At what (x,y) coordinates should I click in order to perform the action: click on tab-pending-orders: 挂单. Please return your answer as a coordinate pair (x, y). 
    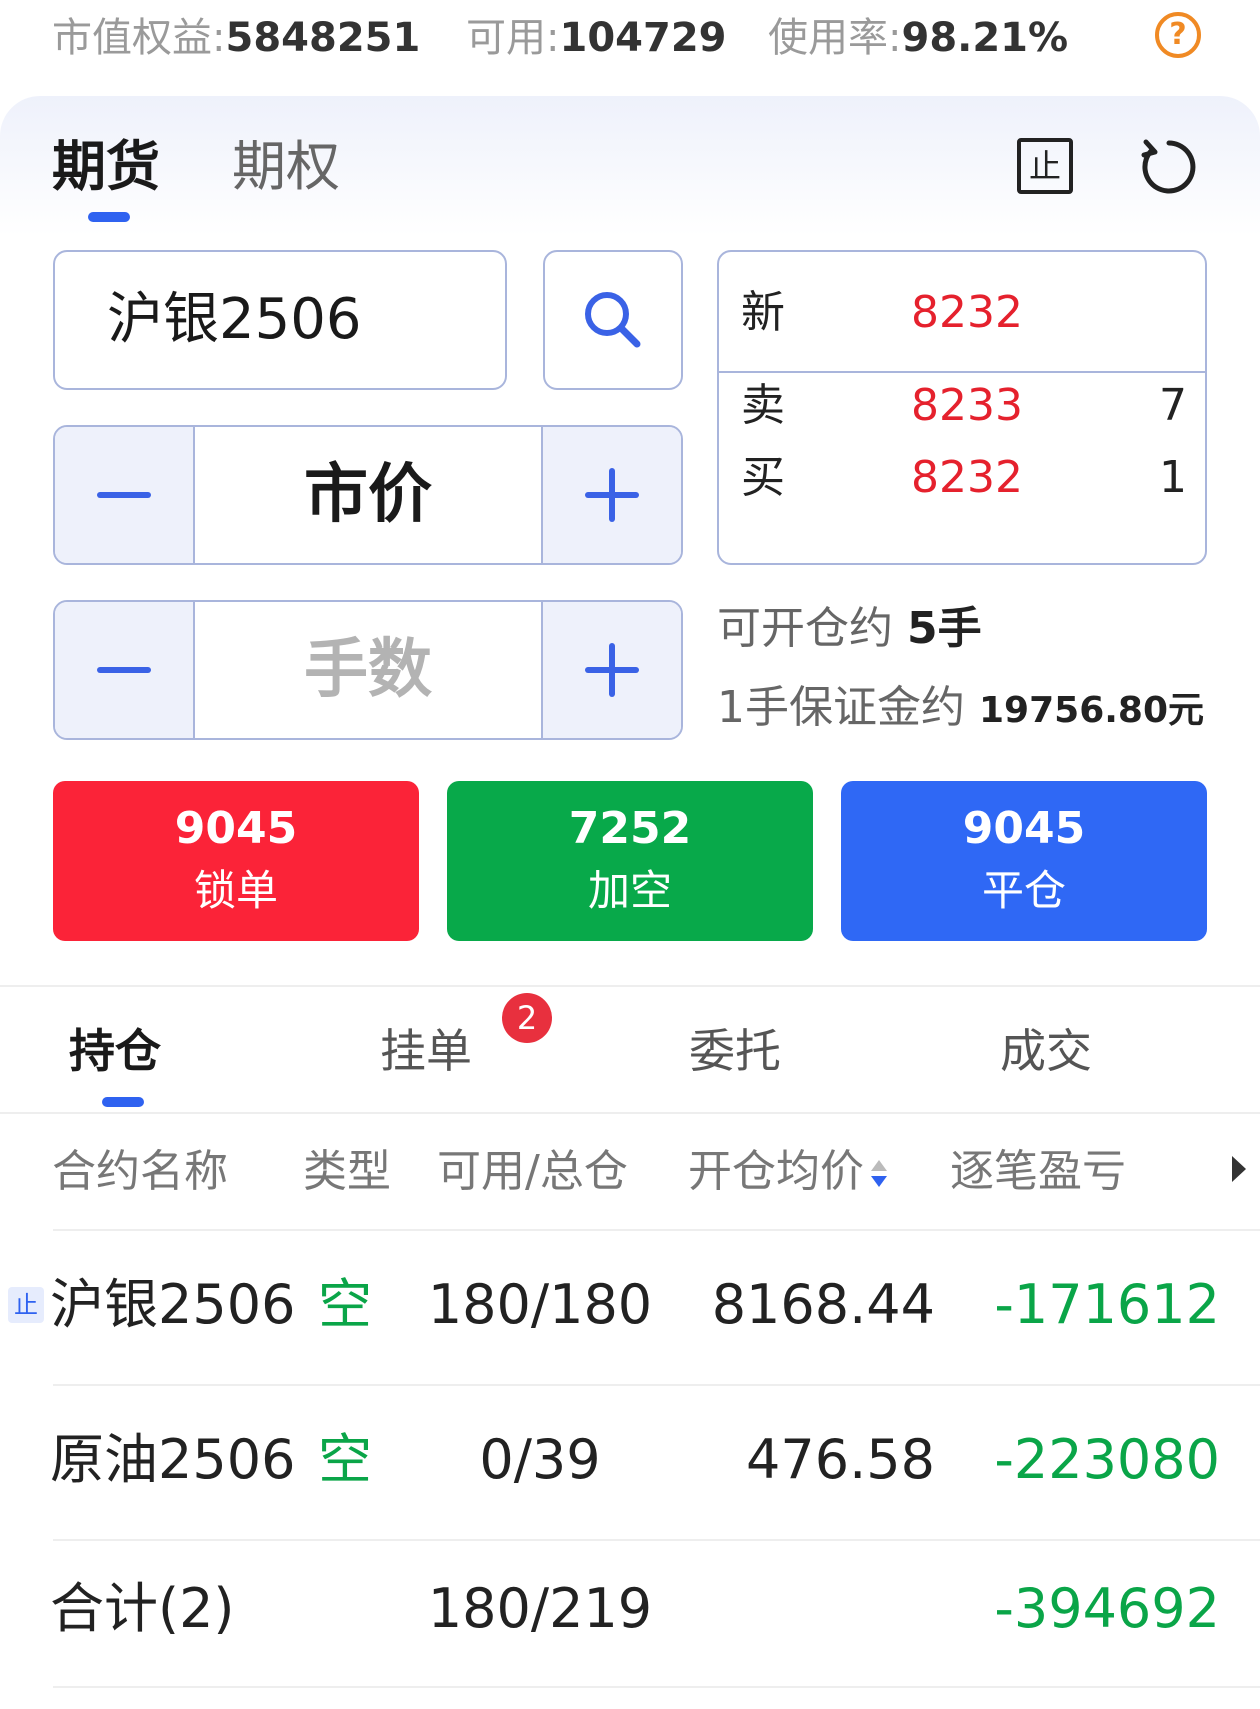
    Looking at the image, I should click on (426, 1051).